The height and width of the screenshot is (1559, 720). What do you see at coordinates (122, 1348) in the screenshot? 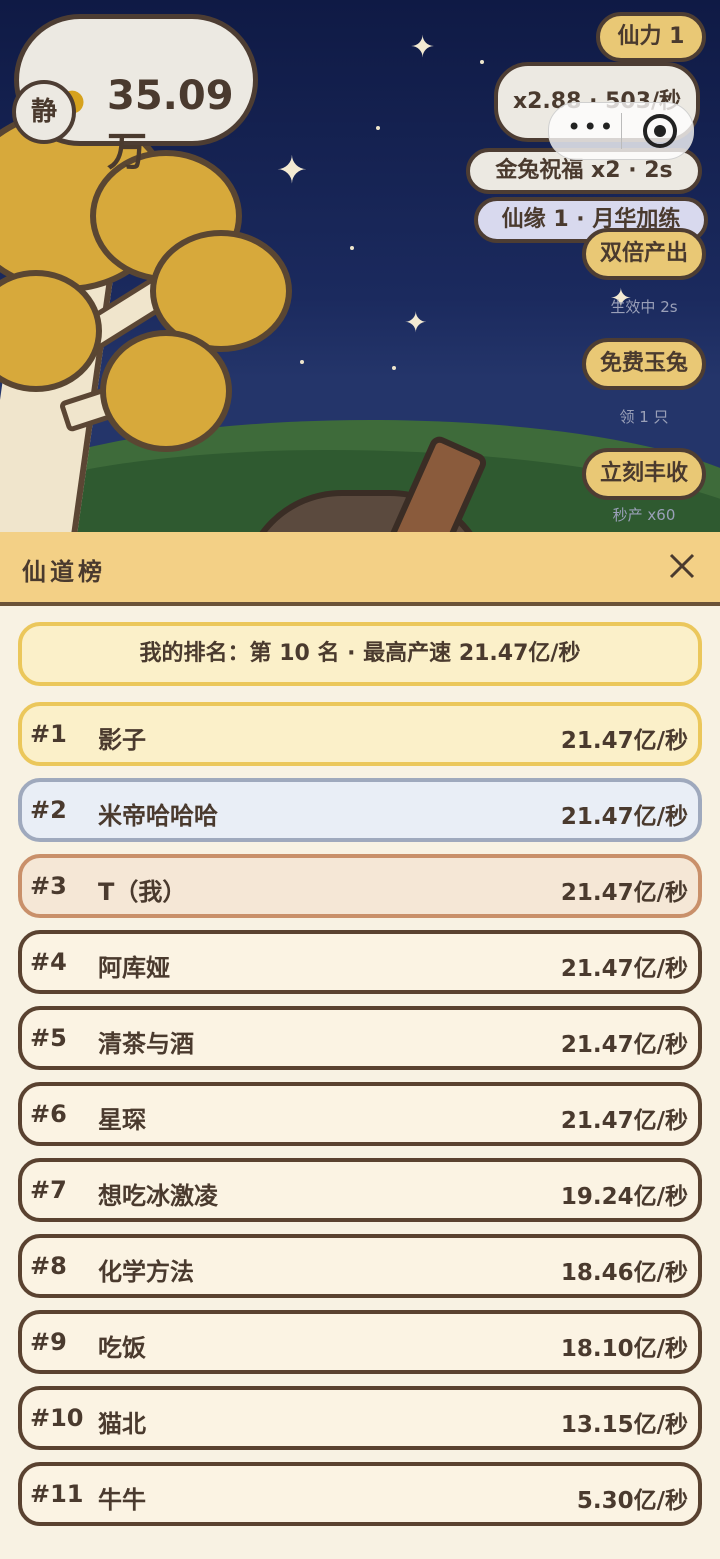
I see `player-name: 吃饭` at bounding box center [122, 1348].